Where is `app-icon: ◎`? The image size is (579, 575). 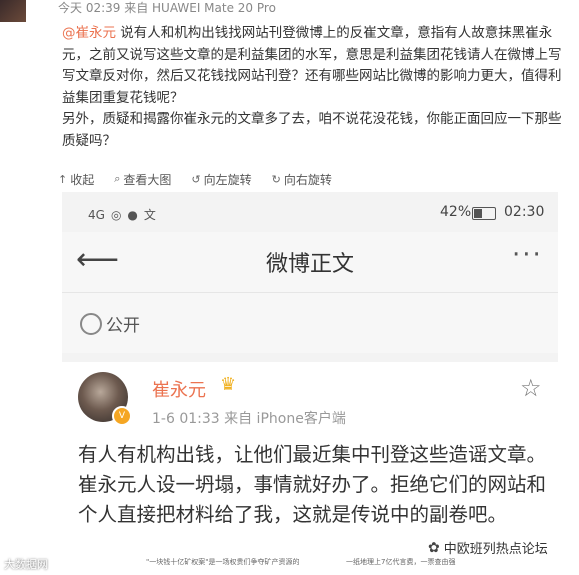 app-icon: ◎ is located at coordinates (116, 214).